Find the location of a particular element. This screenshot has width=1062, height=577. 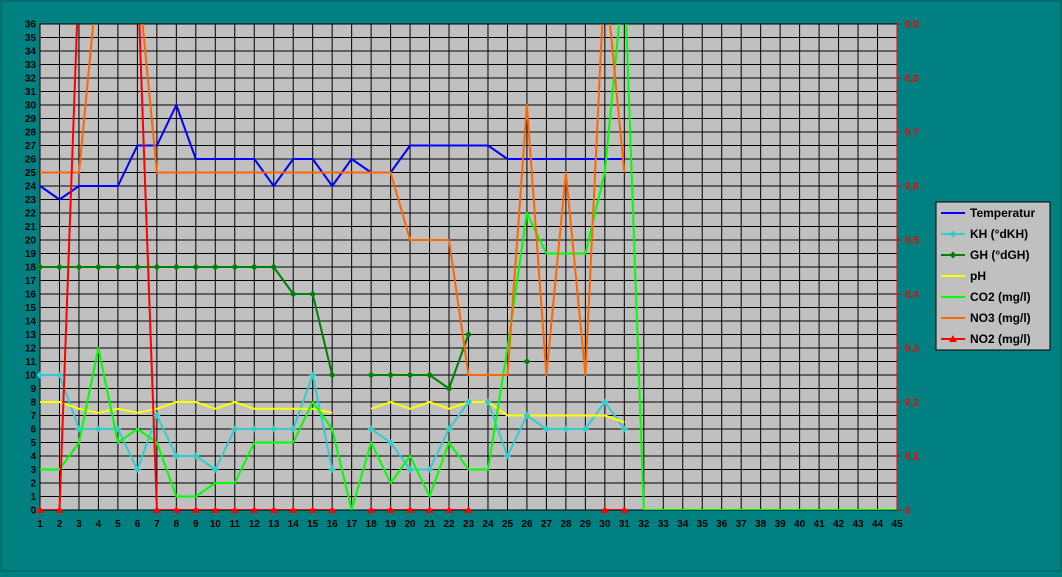

x-tick-label: 36 is located at coordinates (722, 524).